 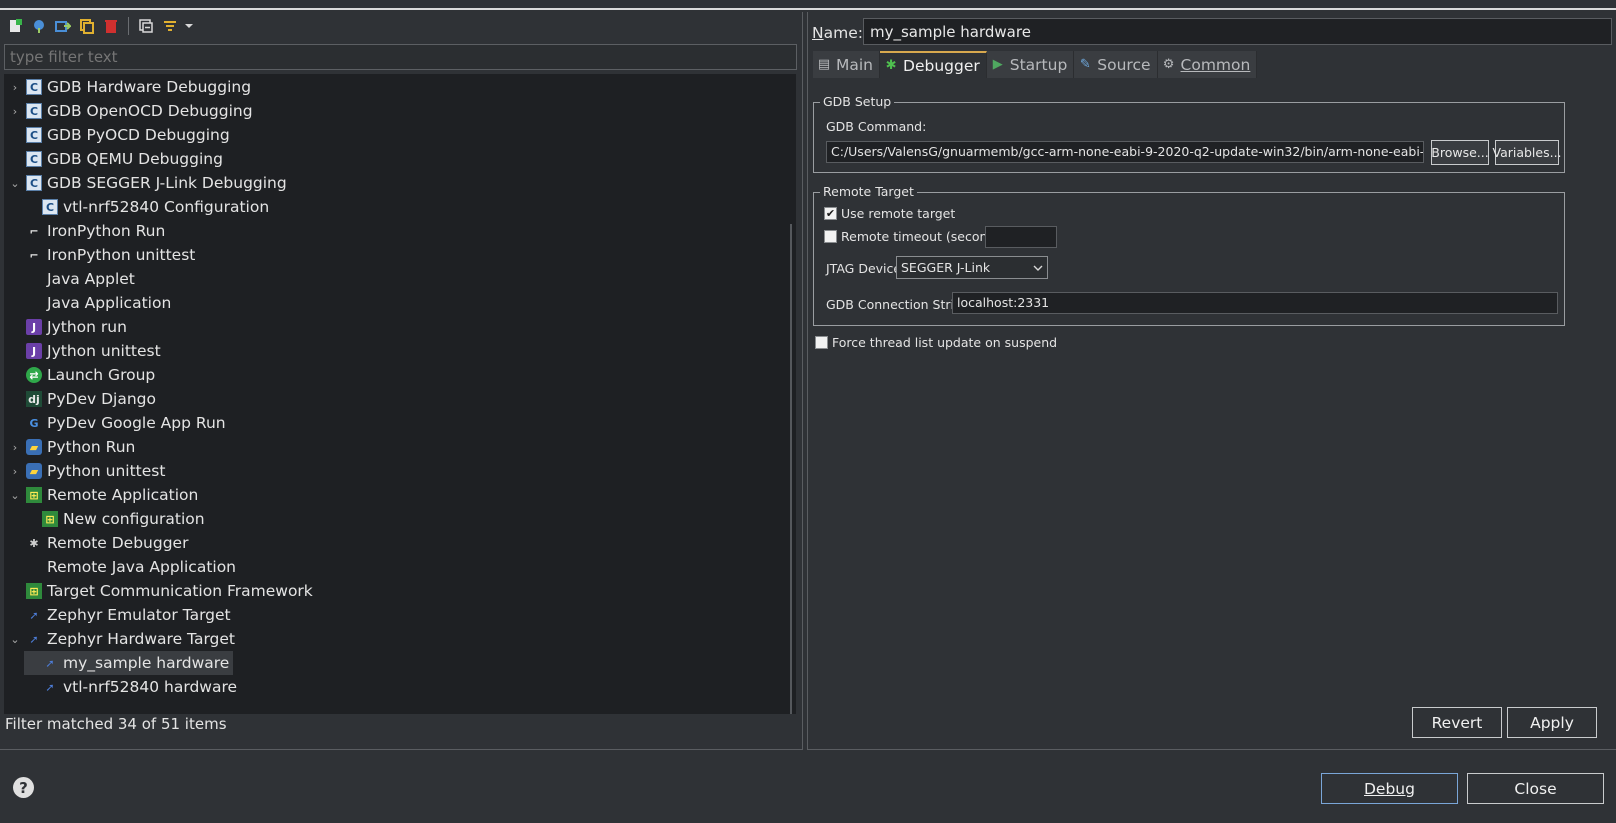 What do you see at coordinates (868, 191) in the screenshot?
I see `remote-target-legend: Remote Target` at bounding box center [868, 191].